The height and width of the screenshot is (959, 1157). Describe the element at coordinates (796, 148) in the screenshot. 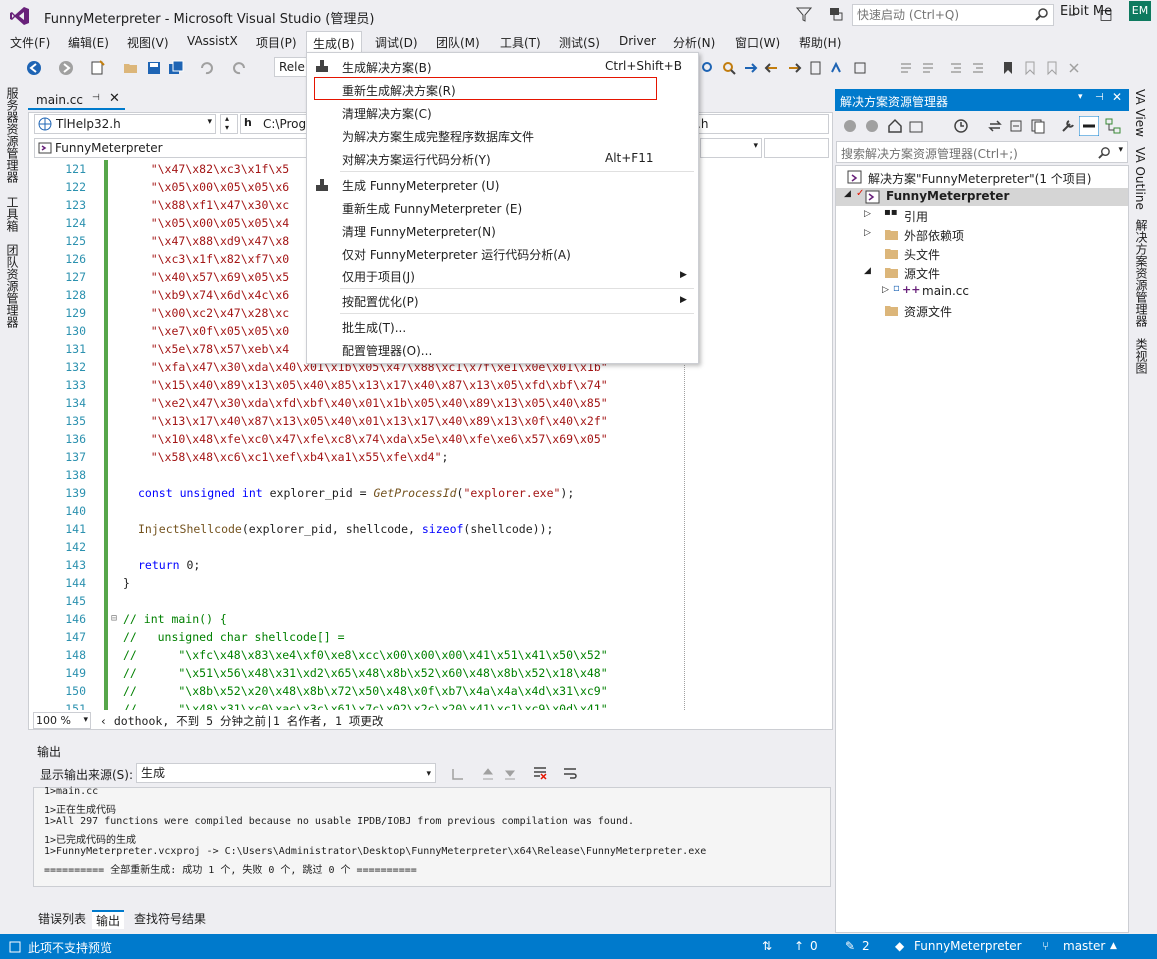

I see `member-combo` at that location.